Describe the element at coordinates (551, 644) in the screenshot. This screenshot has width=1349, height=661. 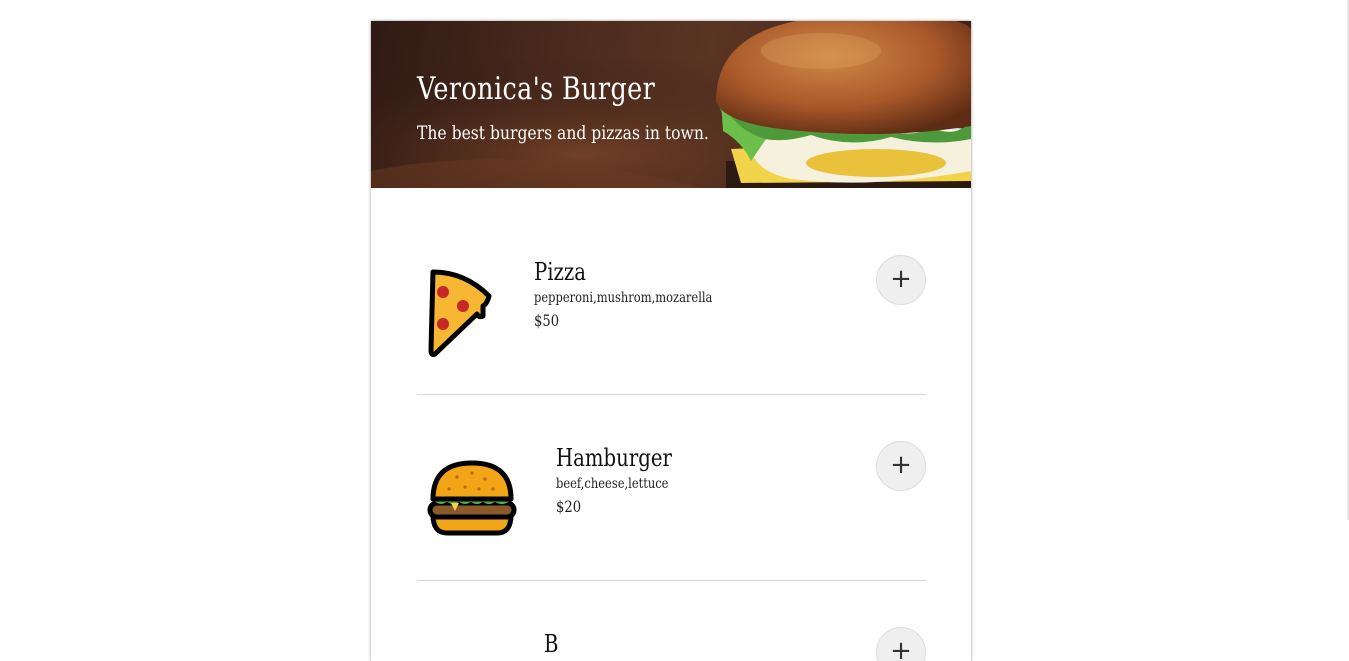
I see `item-name: B` at that location.